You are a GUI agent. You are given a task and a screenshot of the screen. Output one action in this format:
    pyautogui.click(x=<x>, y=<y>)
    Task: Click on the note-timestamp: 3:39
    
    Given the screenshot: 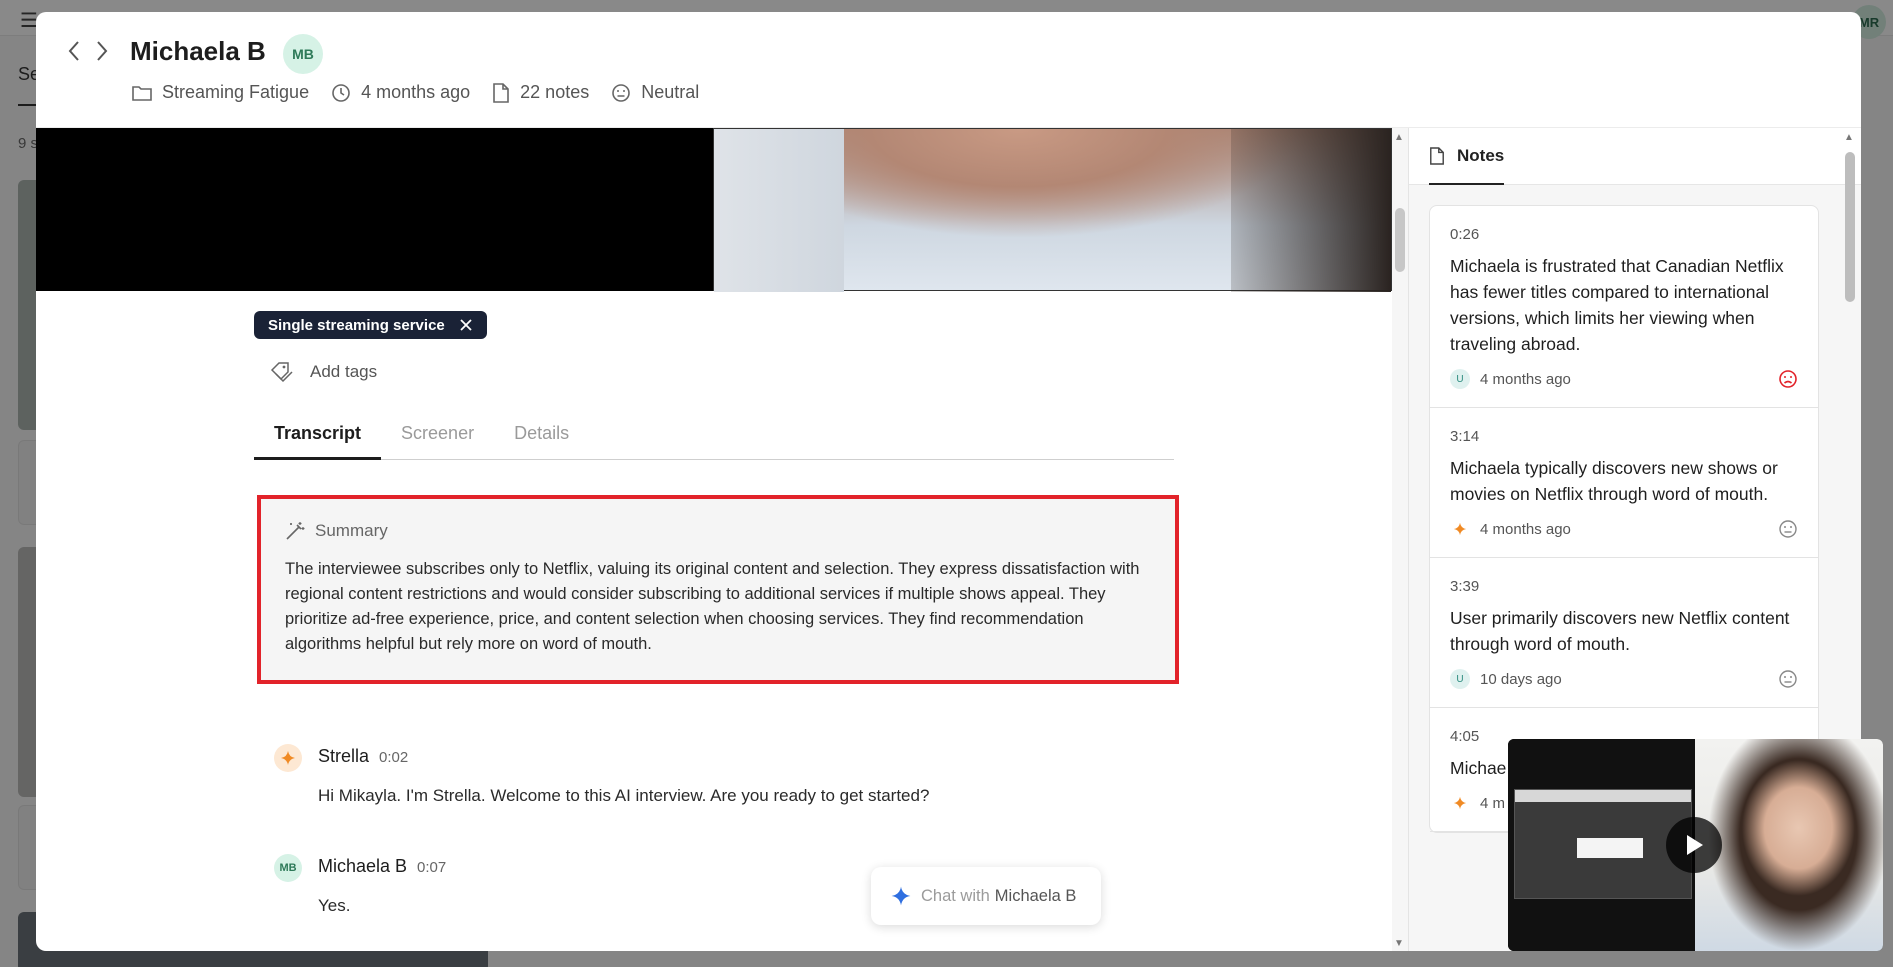 What is the action you would take?
    pyautogui.click(x=1624, y=586)
    